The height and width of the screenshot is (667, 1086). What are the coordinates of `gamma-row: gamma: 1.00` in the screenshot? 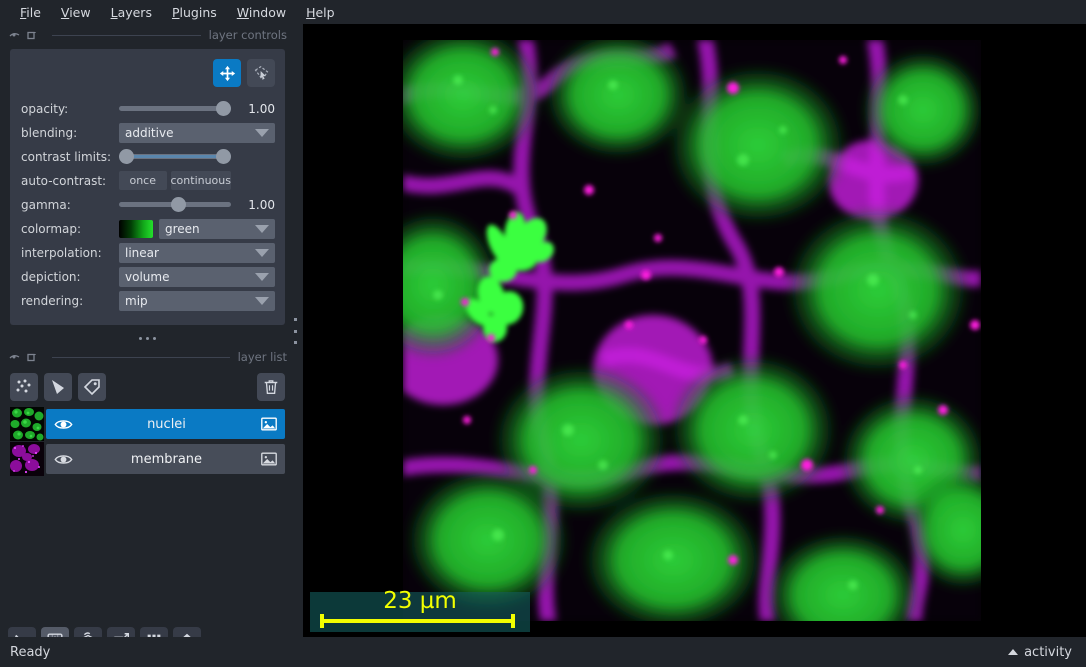 It's located at (147, 204).